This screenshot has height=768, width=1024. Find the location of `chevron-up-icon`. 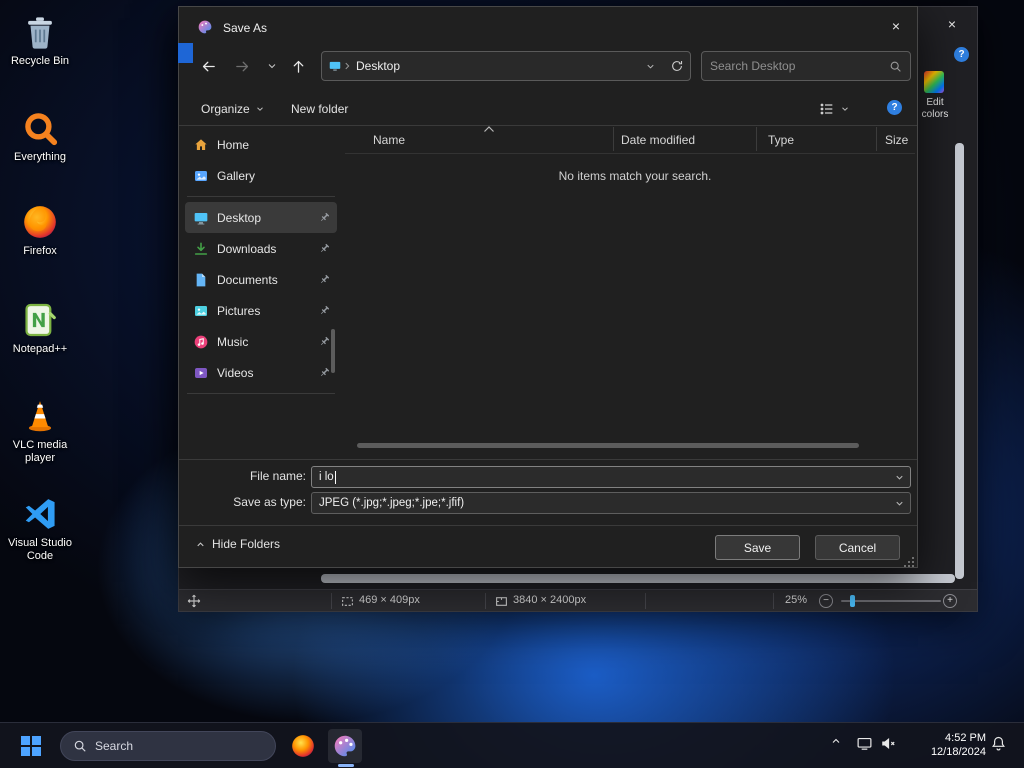

chevron-up-icon is located at coordinates (836, 740).